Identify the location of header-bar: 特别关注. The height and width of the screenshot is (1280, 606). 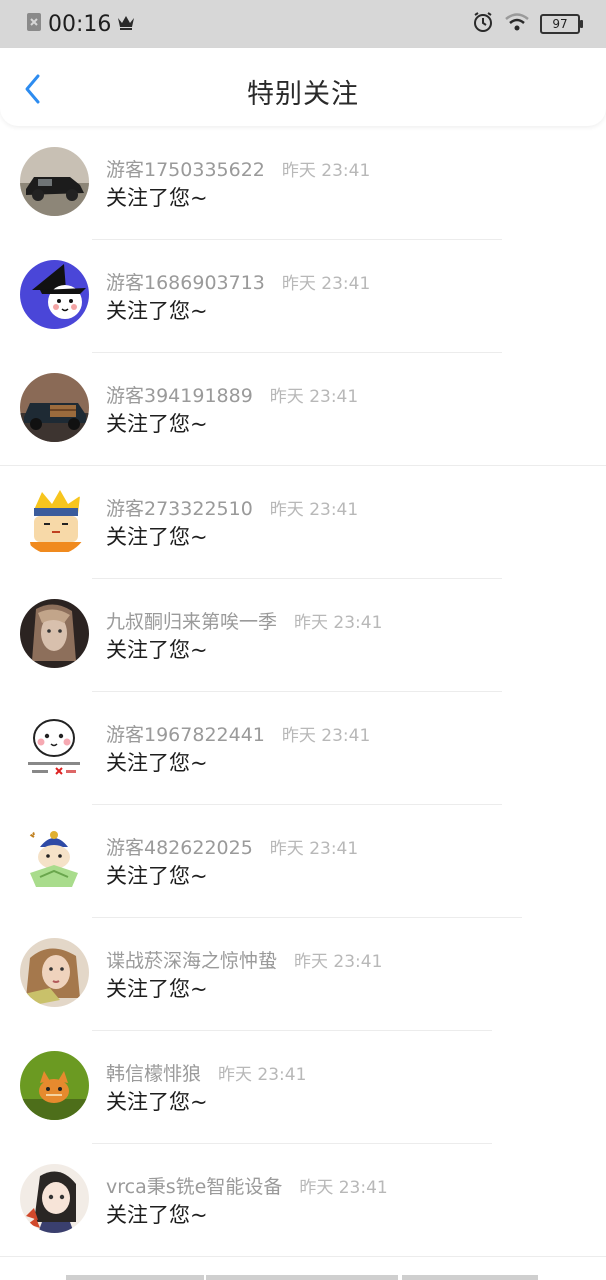
(303, 87).